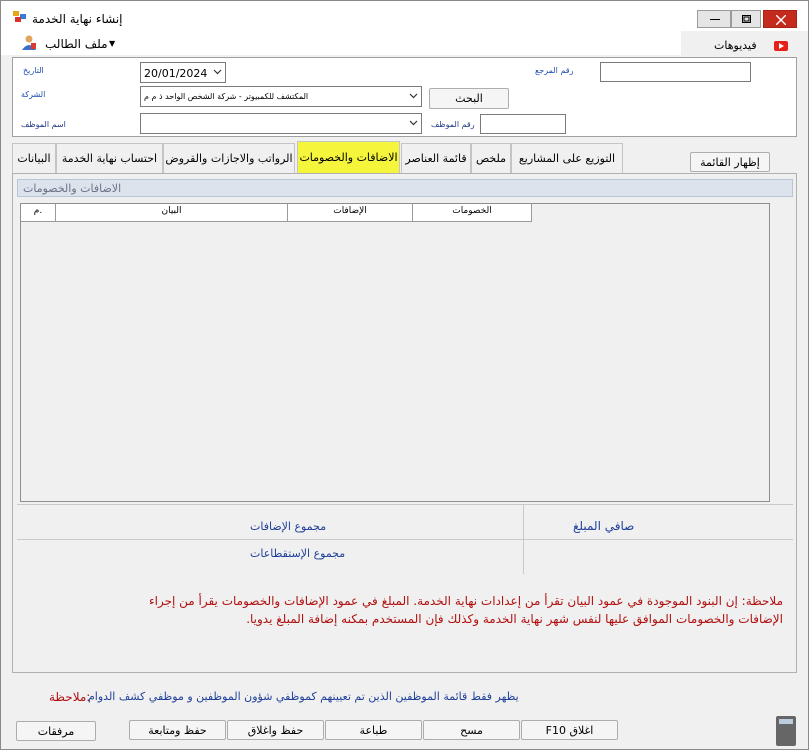  What do you see at coordinates (33, 94) in the screenshot?
I see `company-label: الشركة` at bounding box center [33, 94].